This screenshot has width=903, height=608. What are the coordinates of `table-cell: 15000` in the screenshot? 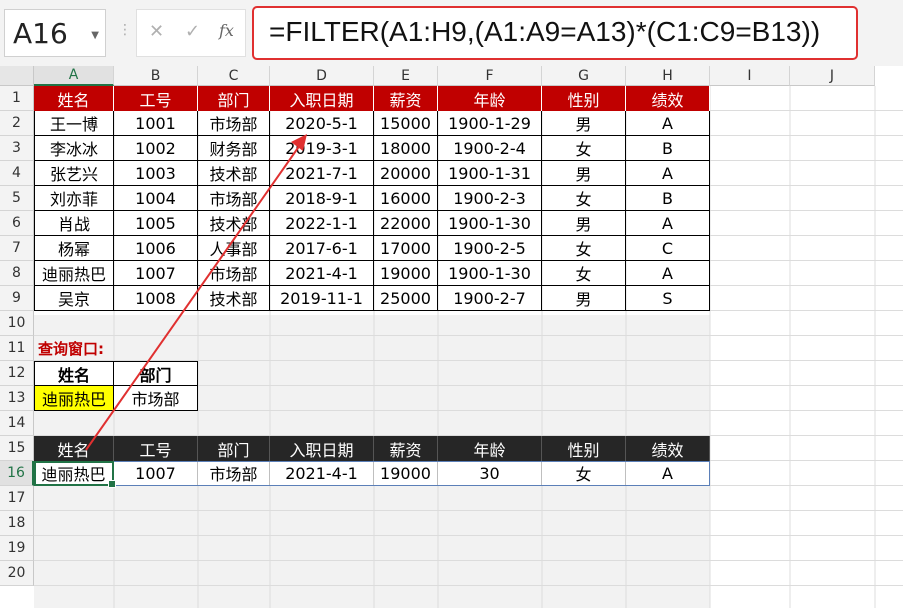 It's located at (406, 123).